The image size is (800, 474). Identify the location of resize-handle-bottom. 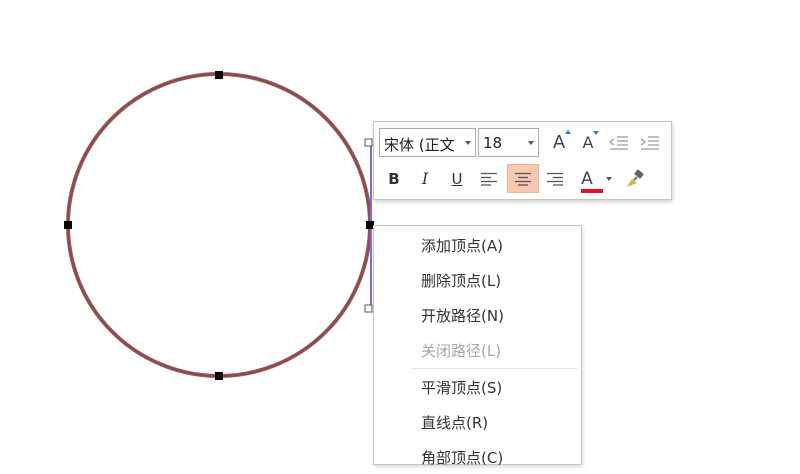
(368, 308).